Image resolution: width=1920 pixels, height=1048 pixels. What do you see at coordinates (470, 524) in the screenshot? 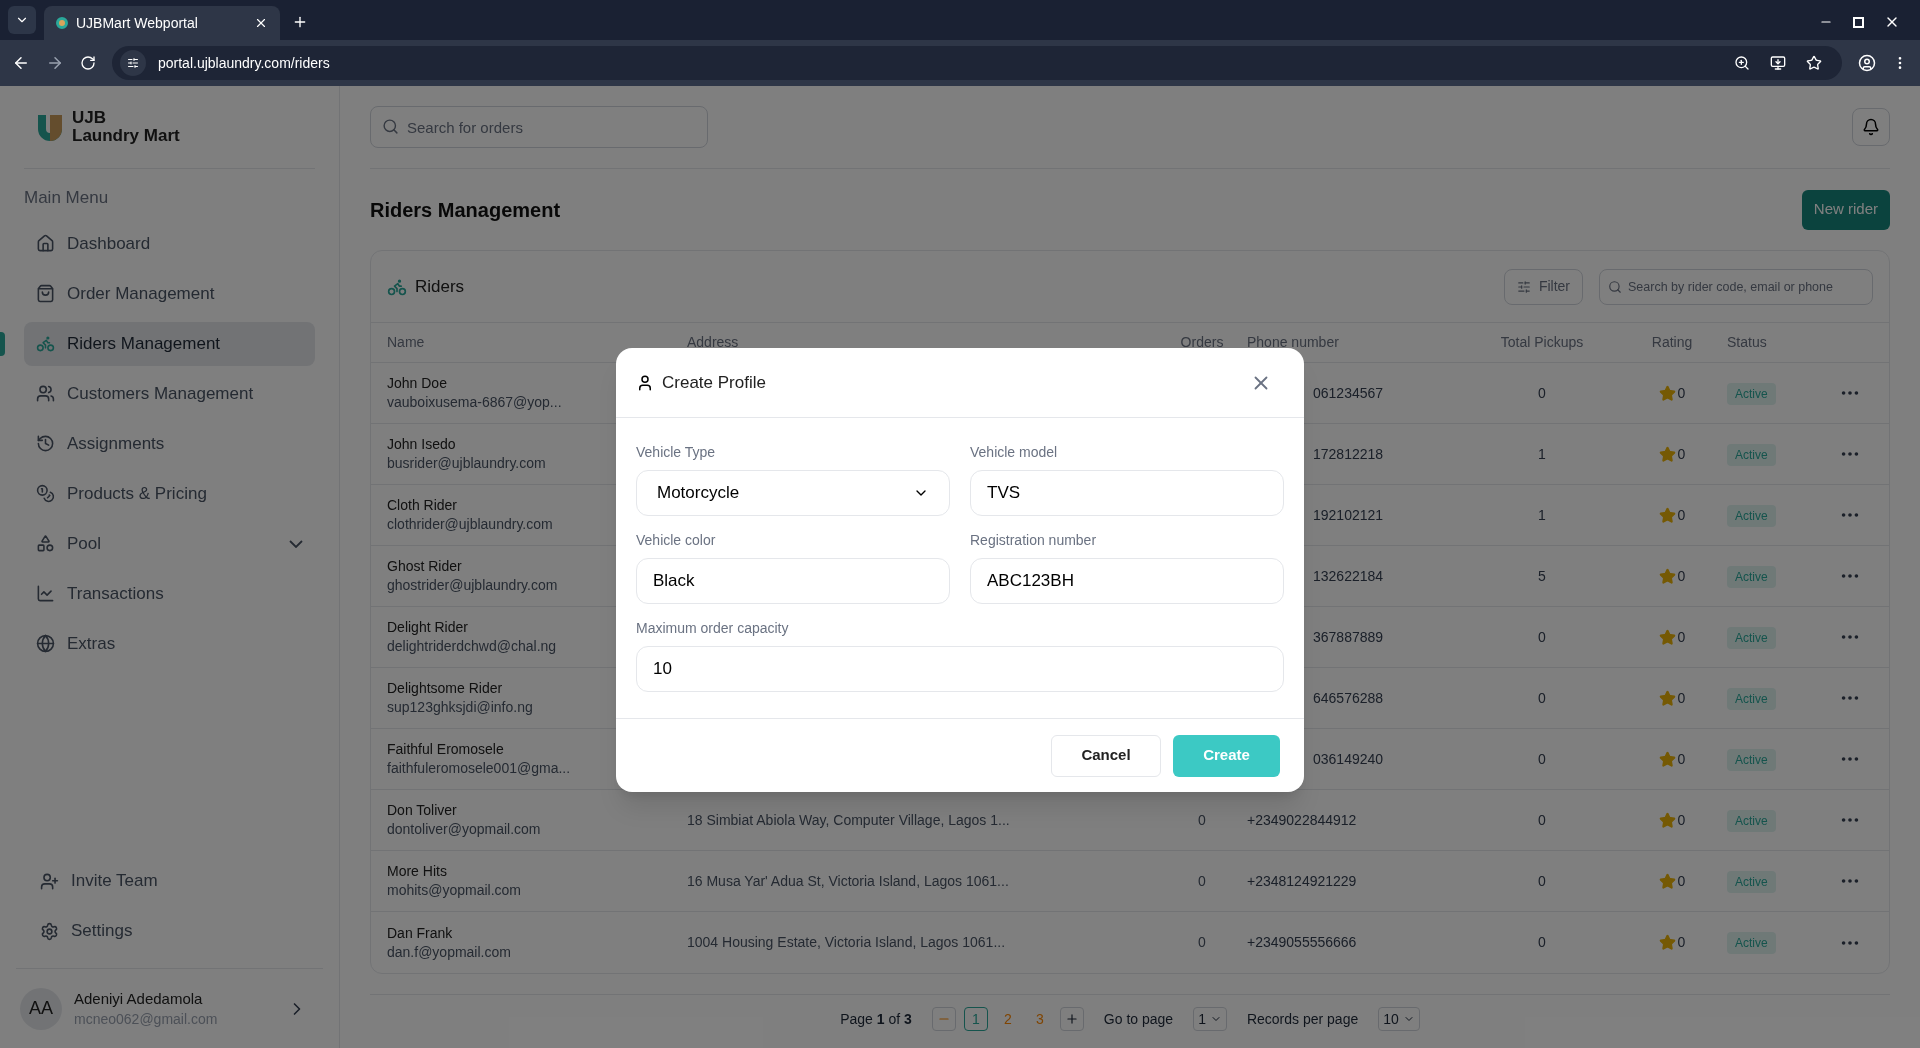
I see `rider-email: clothrider@ujblaundry.com` at bounding box center [470, 524].